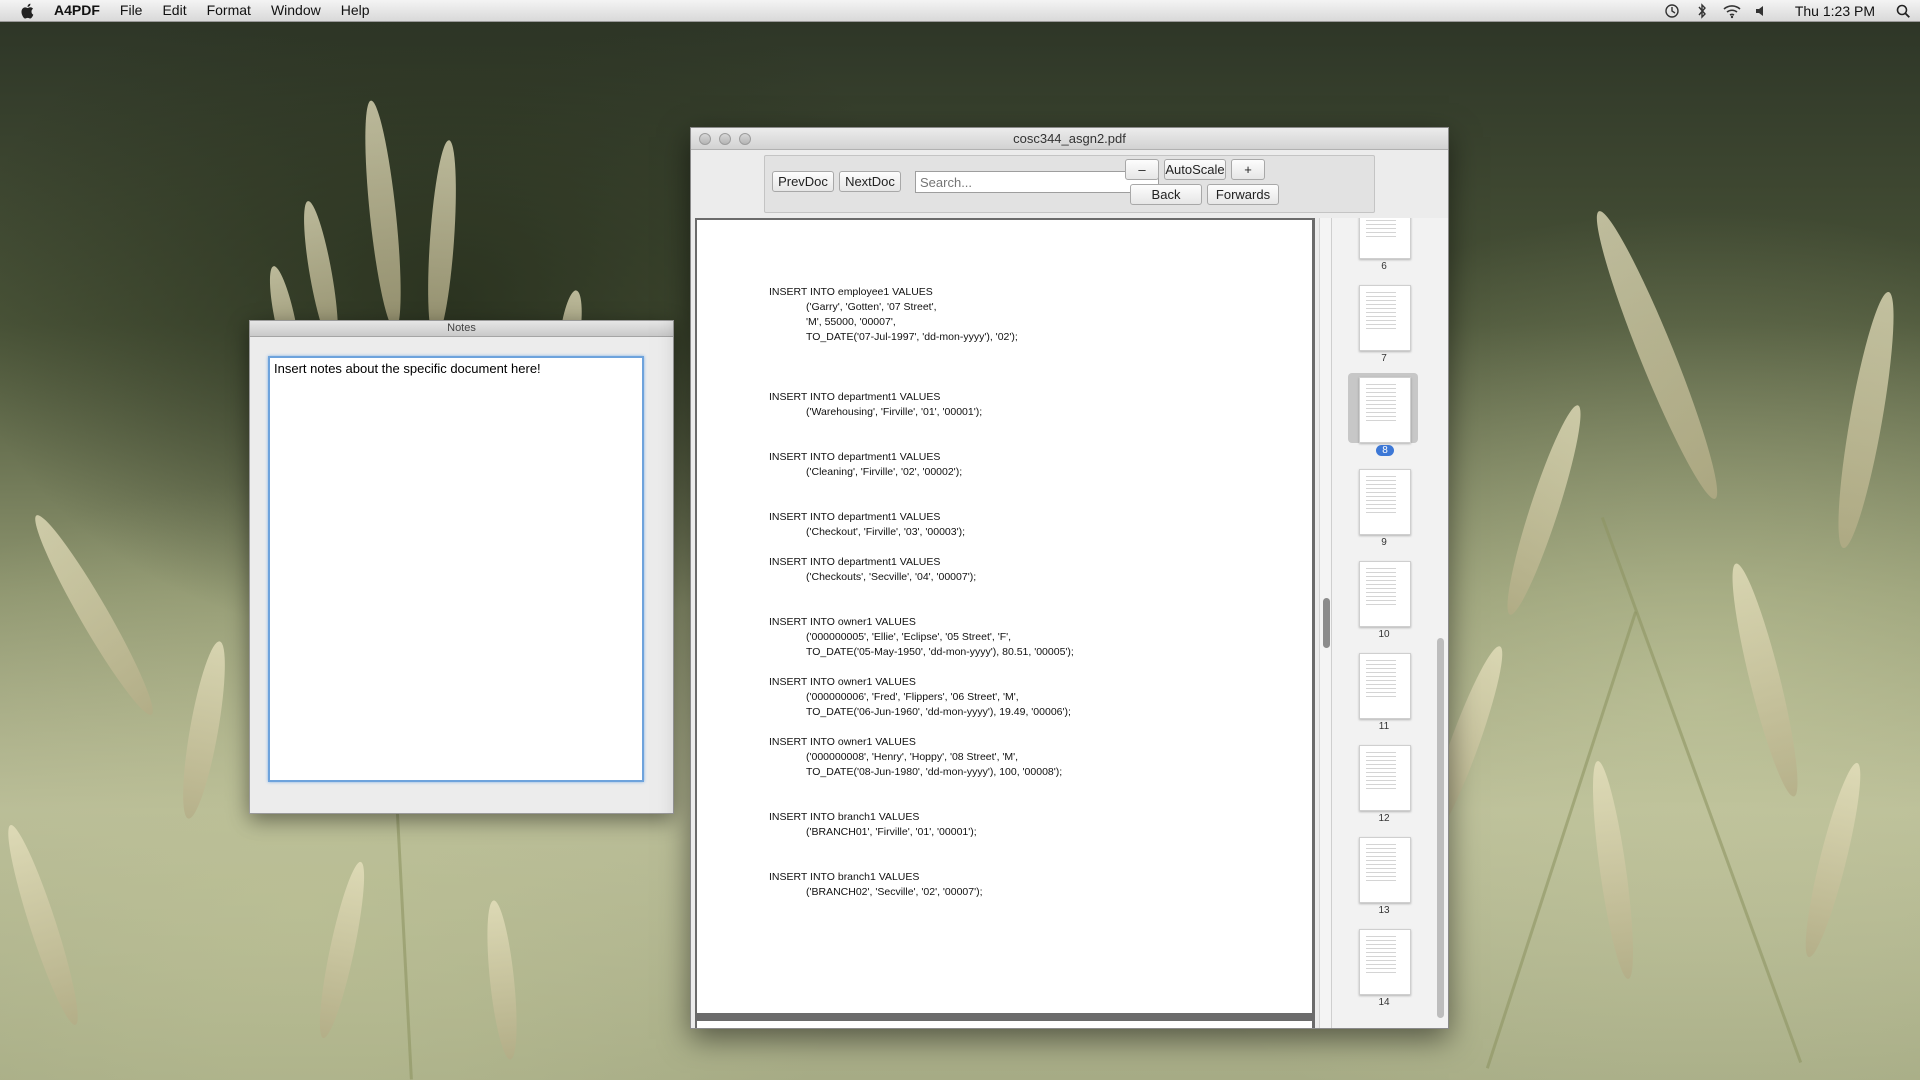 The width and height of the screenshot is (1920, 1080). What do you see at coordinates (1384, 266) in the screenshot?
I see `page-thumbnail-label: 6` at bounding box center [1384, 266].